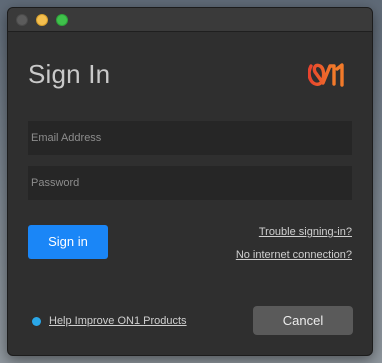  Describe the element at coordinates (118, 321) in the screenshot. I see `help-improve-label: Help Improve ON1 Products` at that location.